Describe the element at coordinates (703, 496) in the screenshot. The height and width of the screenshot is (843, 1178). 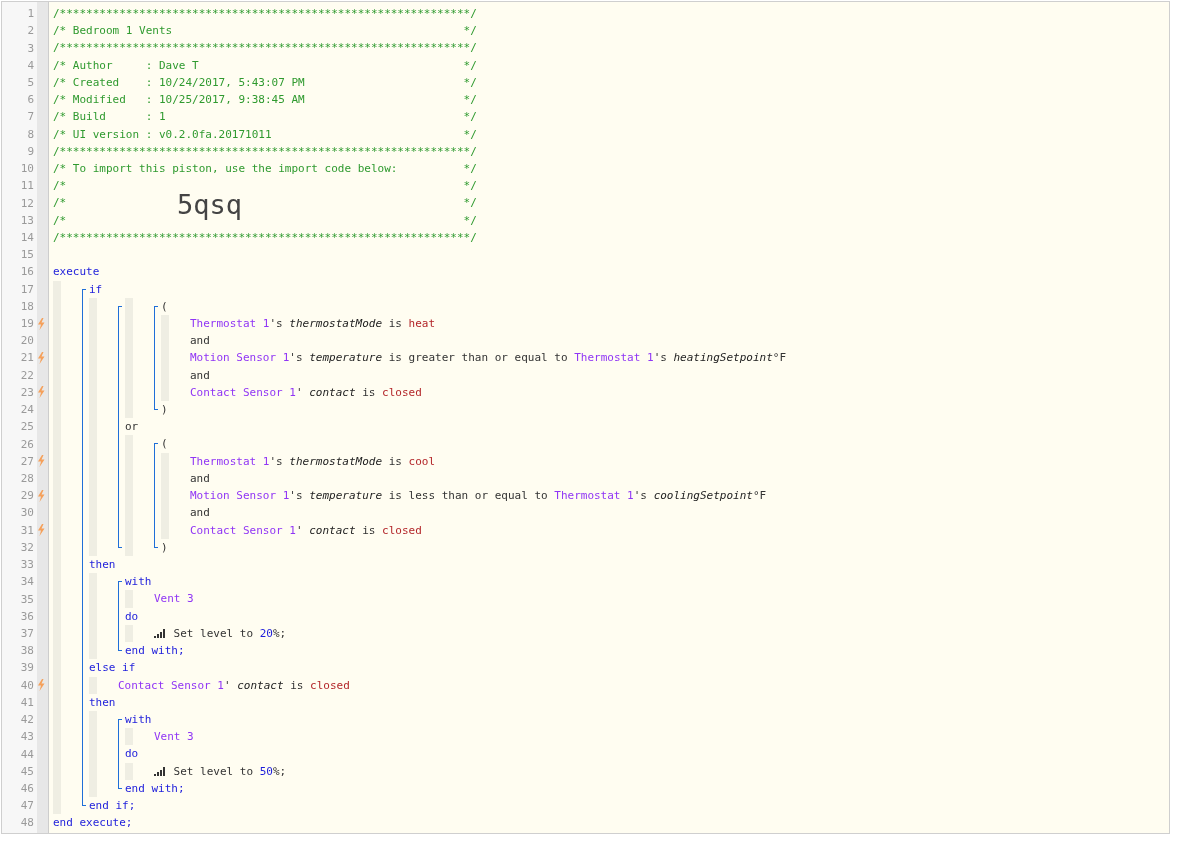
I see `attribute-name: coolingSetpoint` at that location.